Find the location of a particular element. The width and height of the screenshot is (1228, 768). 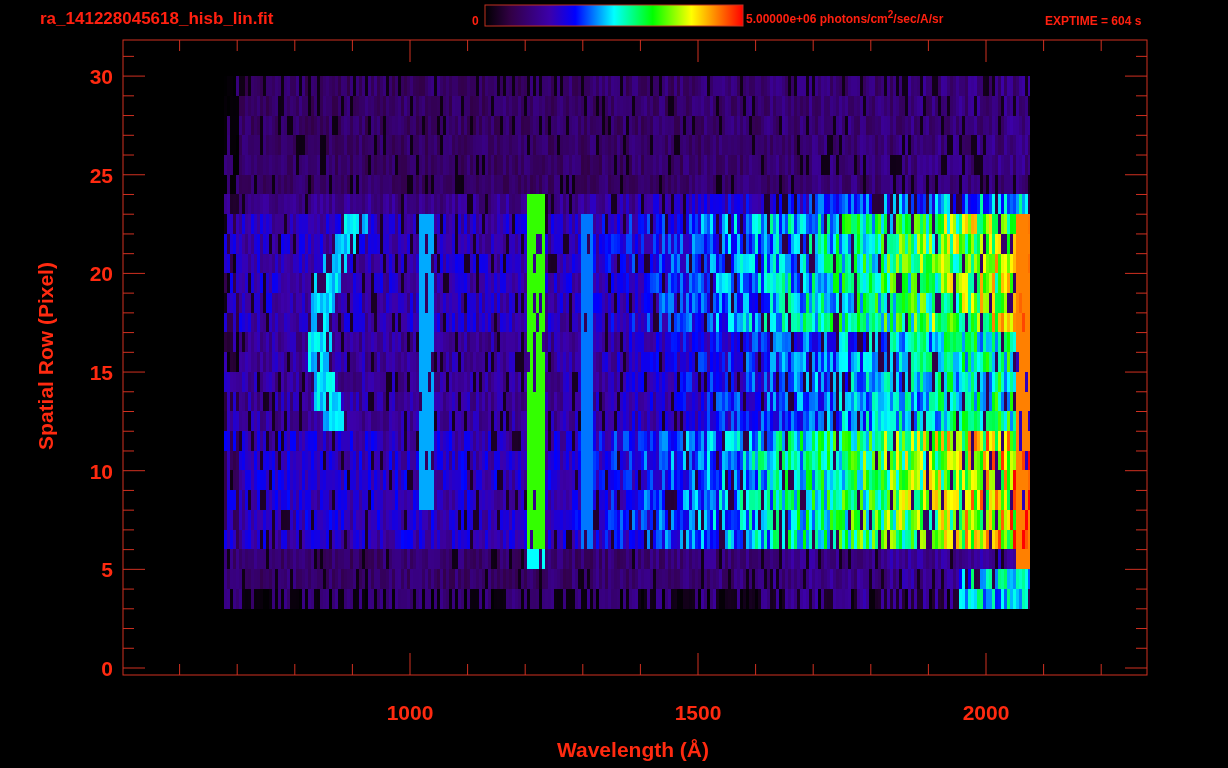

y-tick-label: 25 is located at coordinates (101, 175).